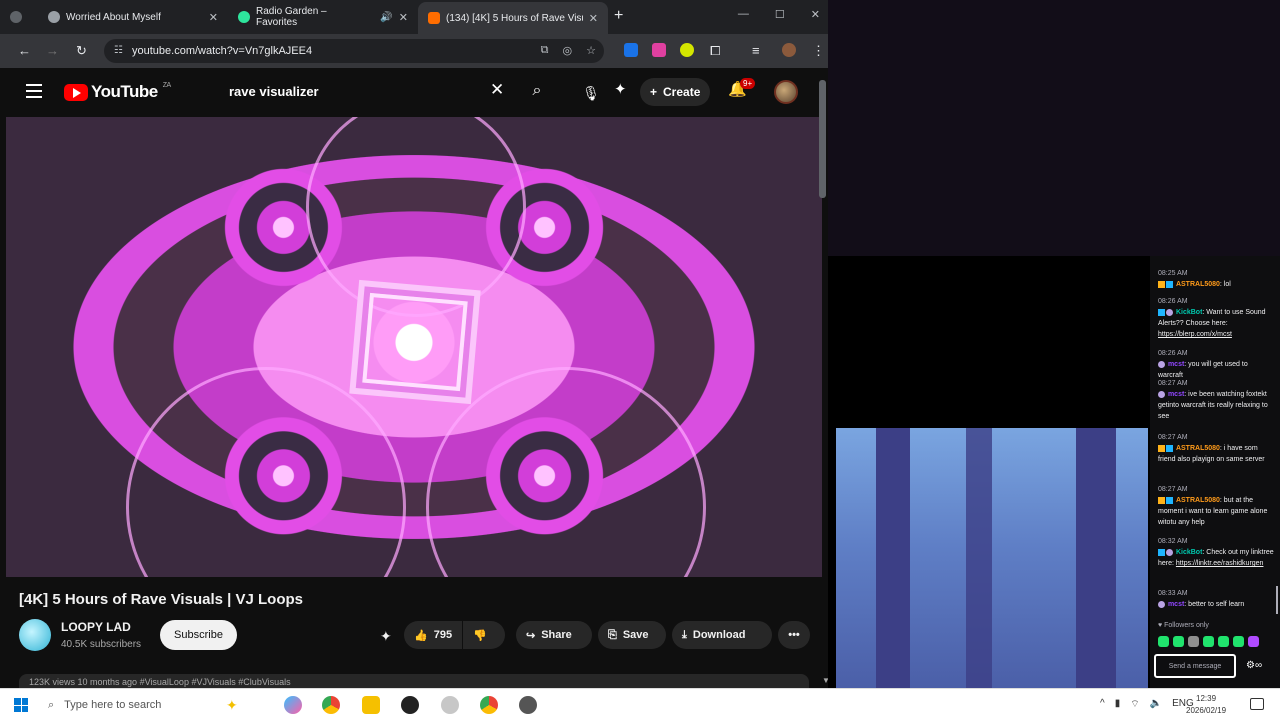  I want to click on more-label: •••, so click(794, 635).